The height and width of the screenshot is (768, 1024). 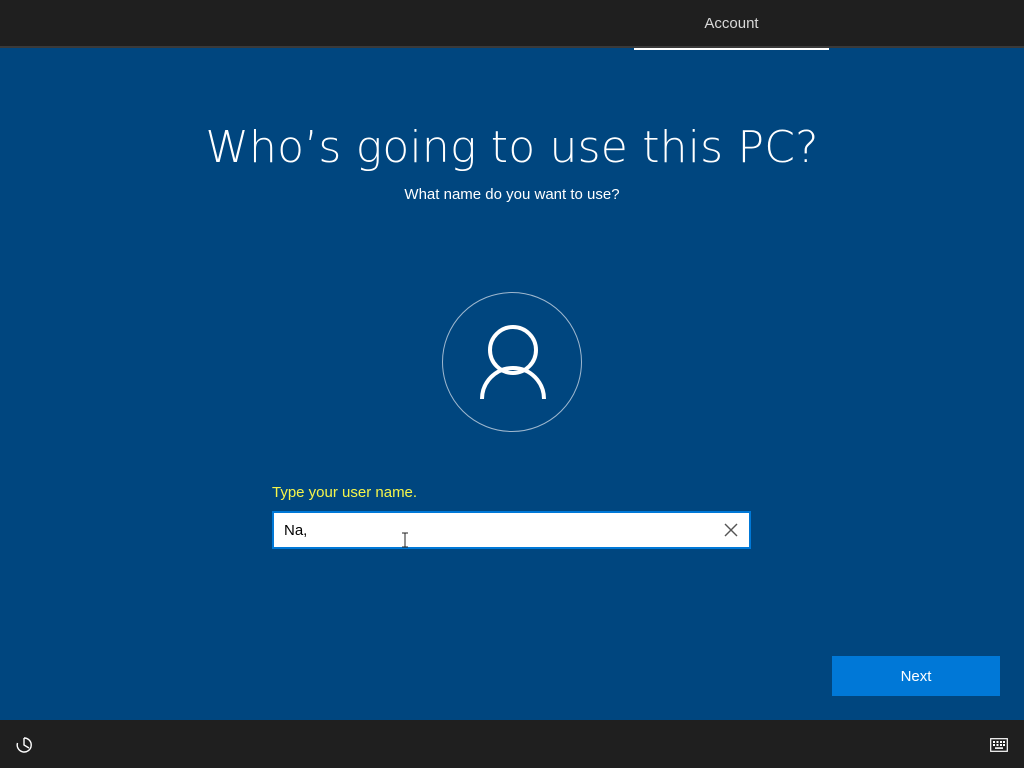 I want to click on next-button: Next, so click(x=916, y=676).